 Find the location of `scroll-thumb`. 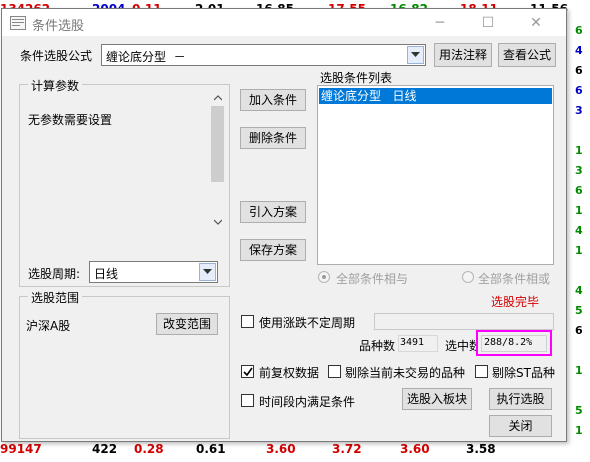

scroll-thumb is located at coordinates (217, 144).